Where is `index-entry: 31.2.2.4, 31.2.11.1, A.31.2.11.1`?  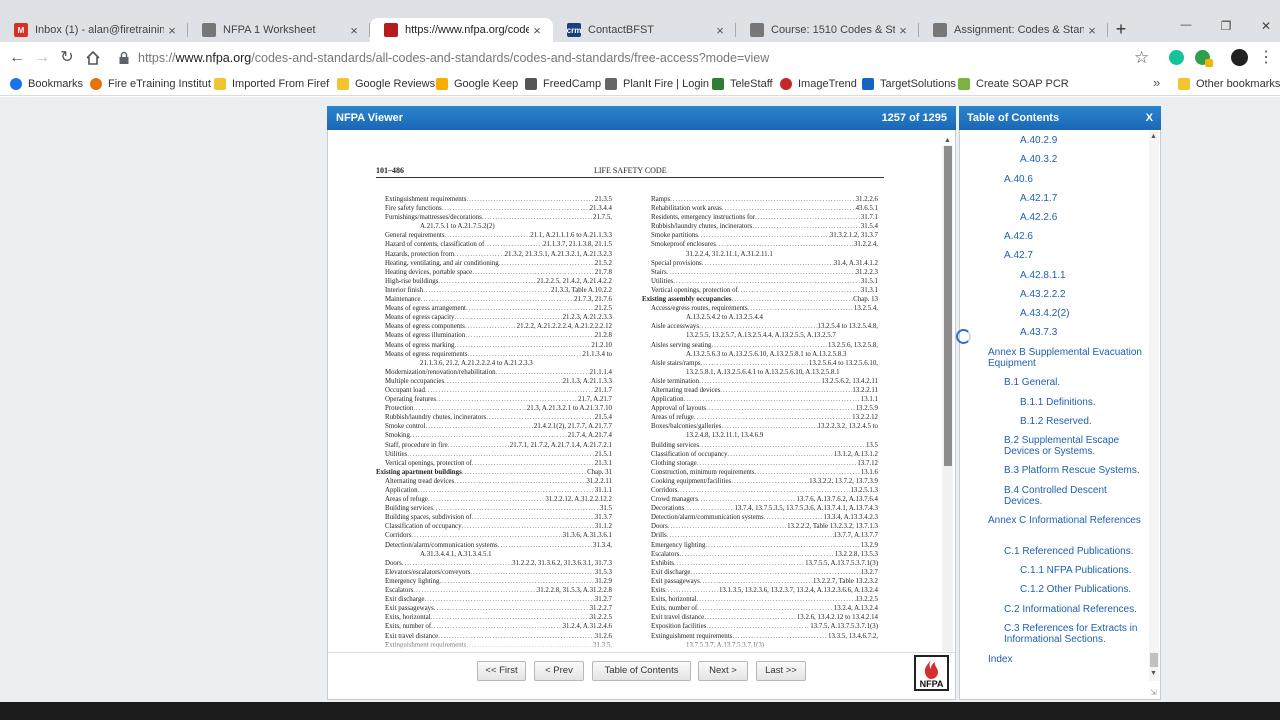 index-entry: 31.2.2.4, 31.2.11.1, A.31.2.11.1 is located at coordinates (760, 254).